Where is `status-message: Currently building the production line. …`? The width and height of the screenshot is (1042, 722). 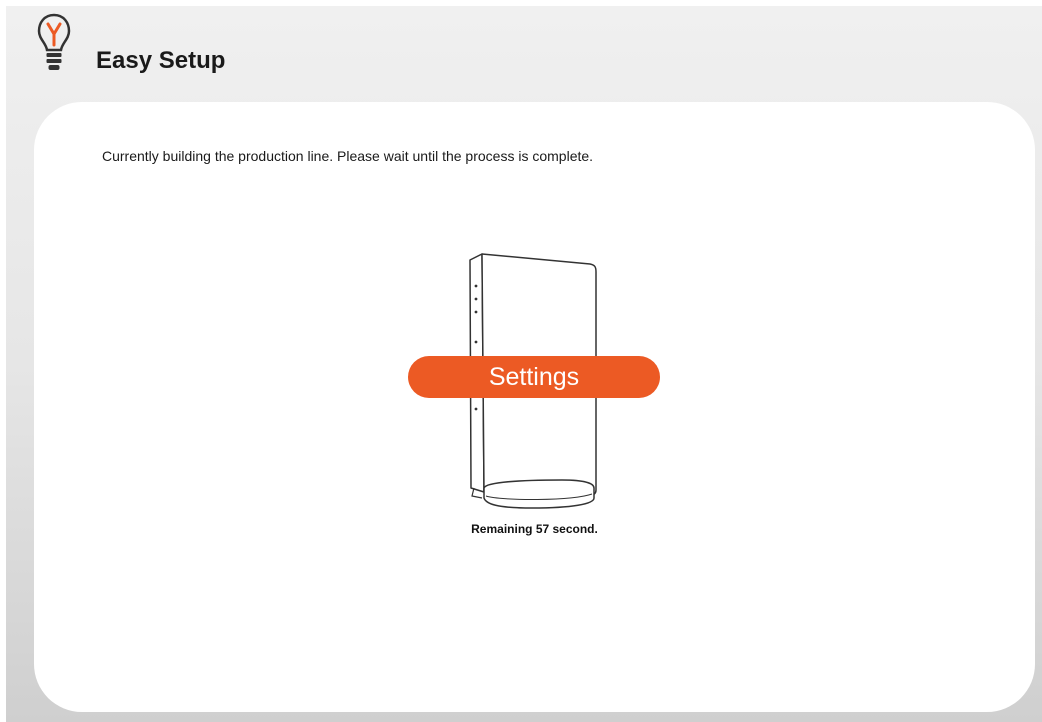
status-message: Currently building the production line. … is located at coordinates (348, 156).